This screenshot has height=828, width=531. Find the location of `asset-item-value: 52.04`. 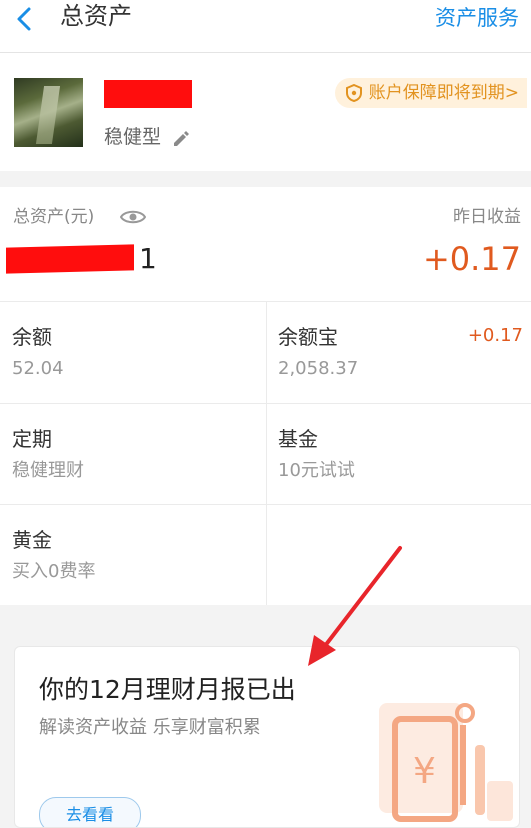

asset-item-value: 52.04 is located at coordinates (38, 368).